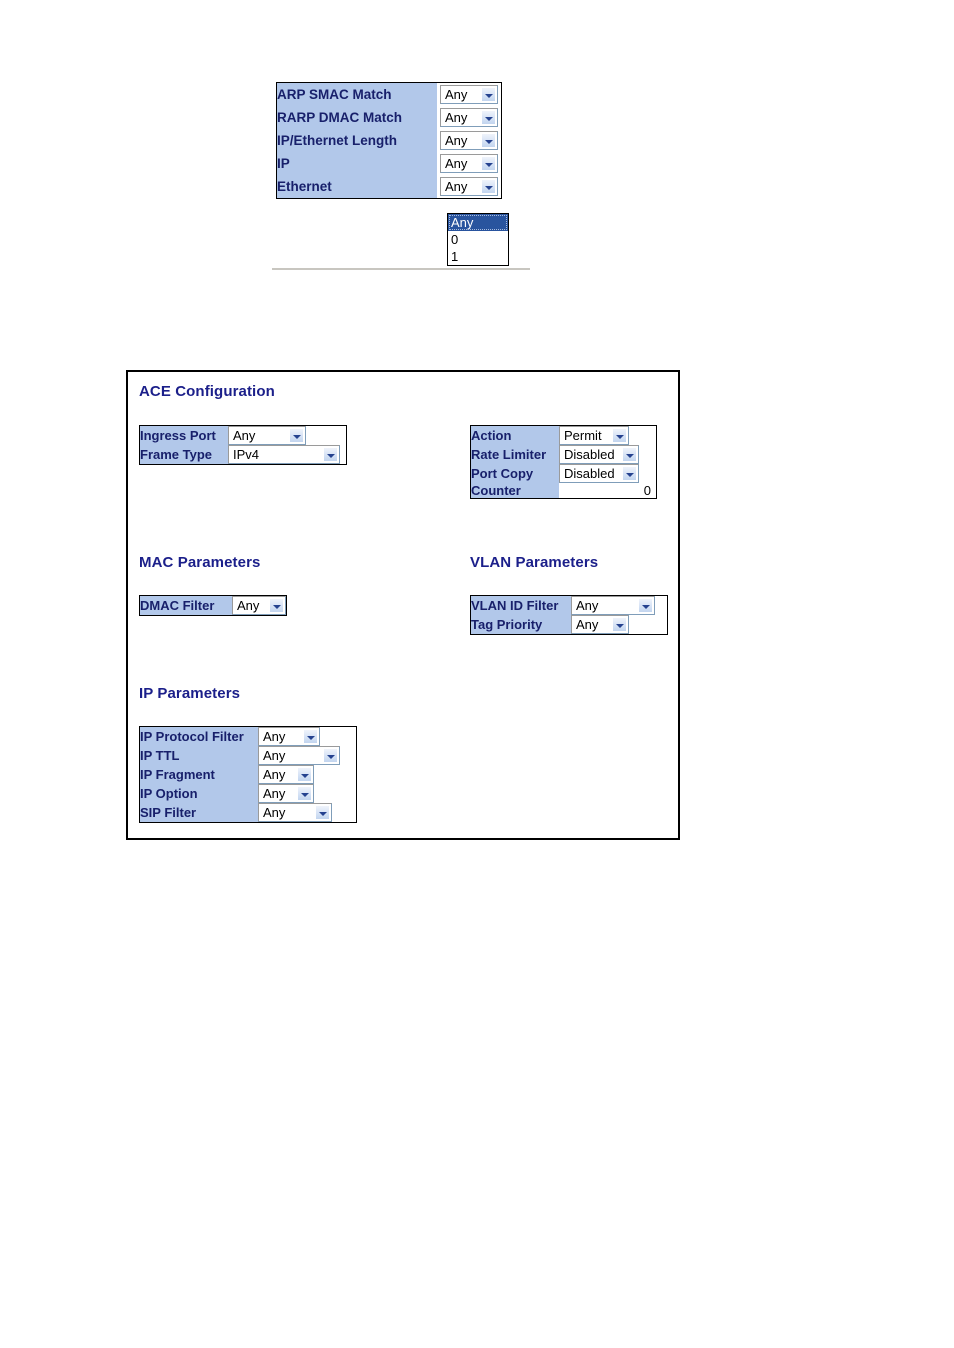 This screenshot has height=1348, width=954. I want to click on tag-priority-select: Any, so click(600, 624).